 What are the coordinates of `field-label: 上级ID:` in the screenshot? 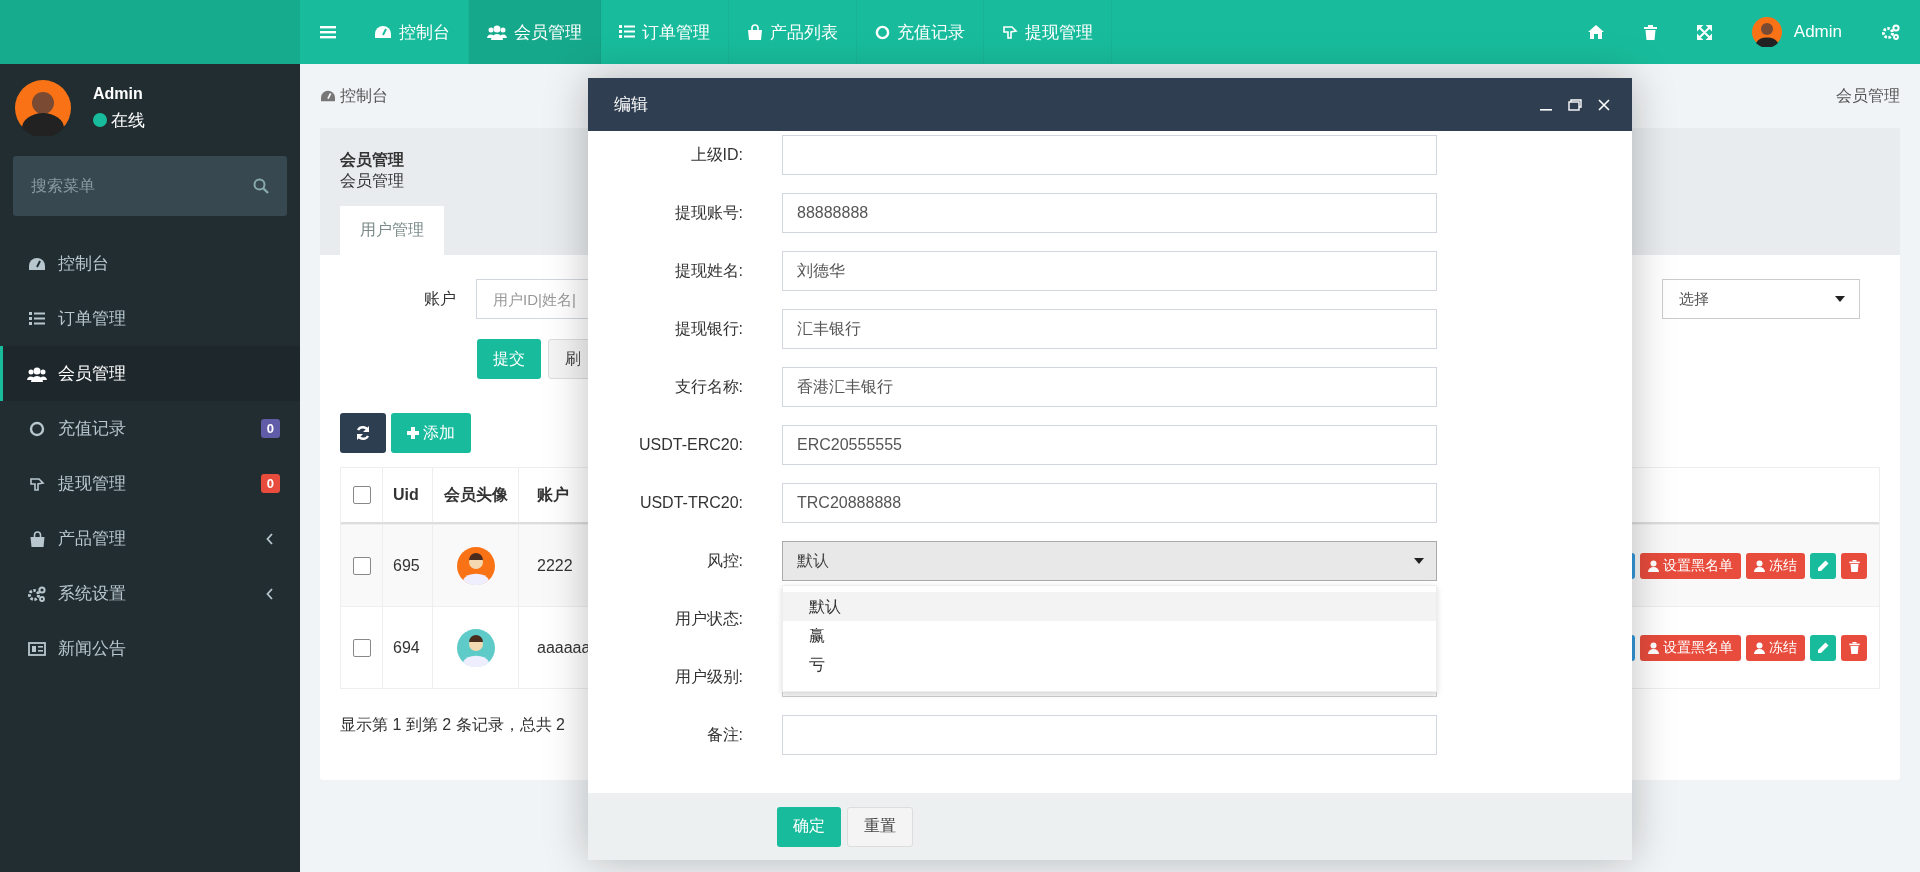 It's located at (716, 154).